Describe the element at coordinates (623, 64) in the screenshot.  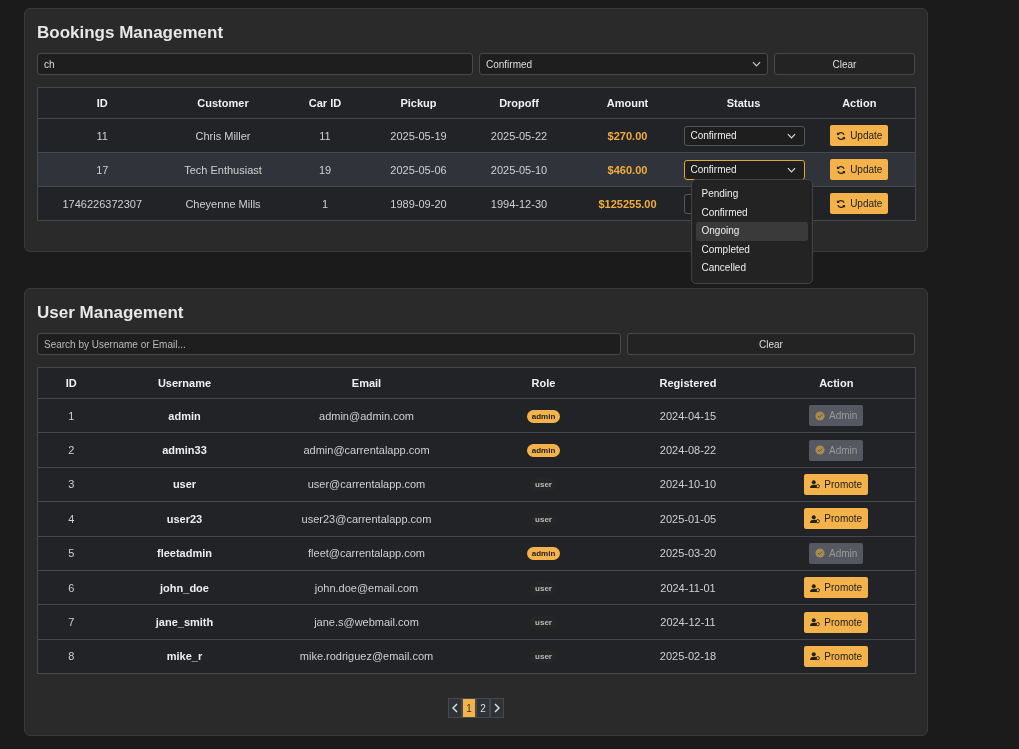
I see `status-filter-select: Confirmed` at that location.